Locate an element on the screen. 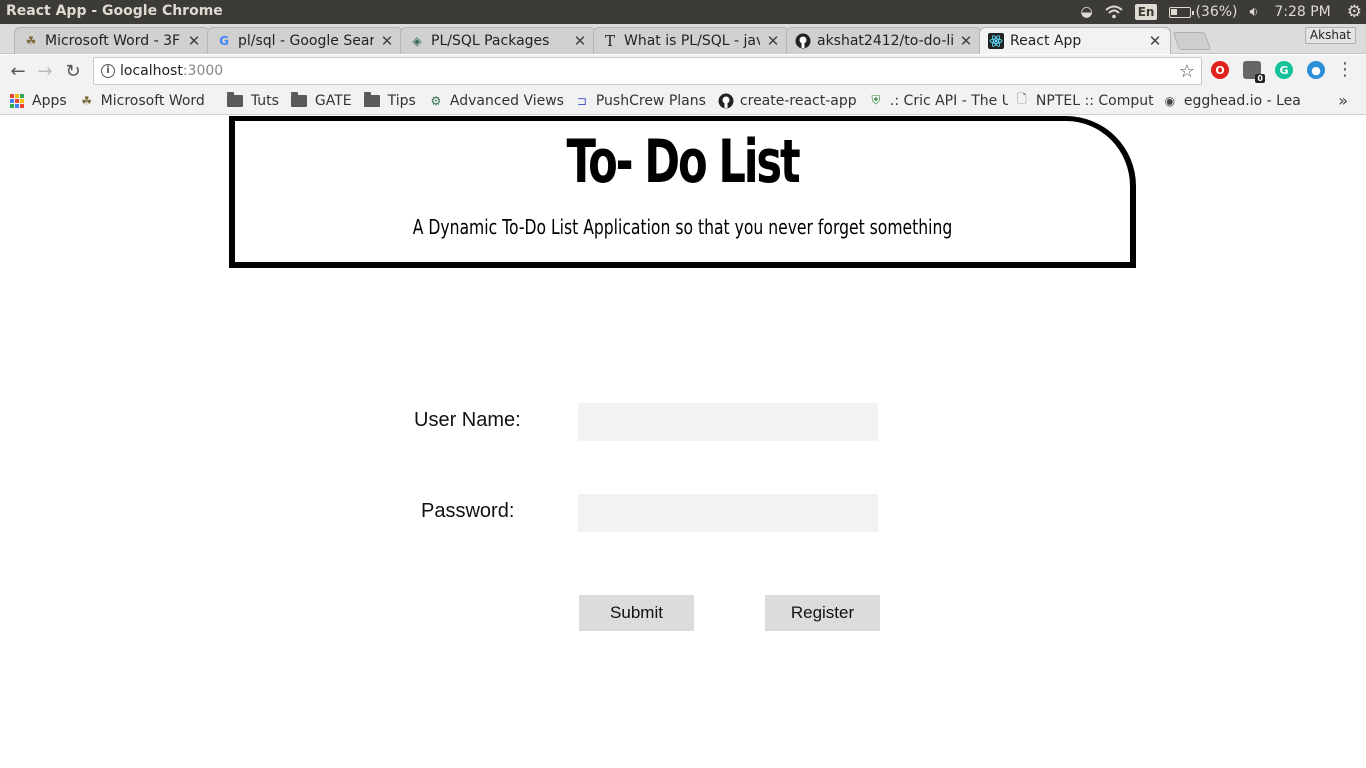  browser-toolbar: ← → ↻ i localhost:3000 ☆ O 0 G ● ⋮ is located at coordinates (683, 71).